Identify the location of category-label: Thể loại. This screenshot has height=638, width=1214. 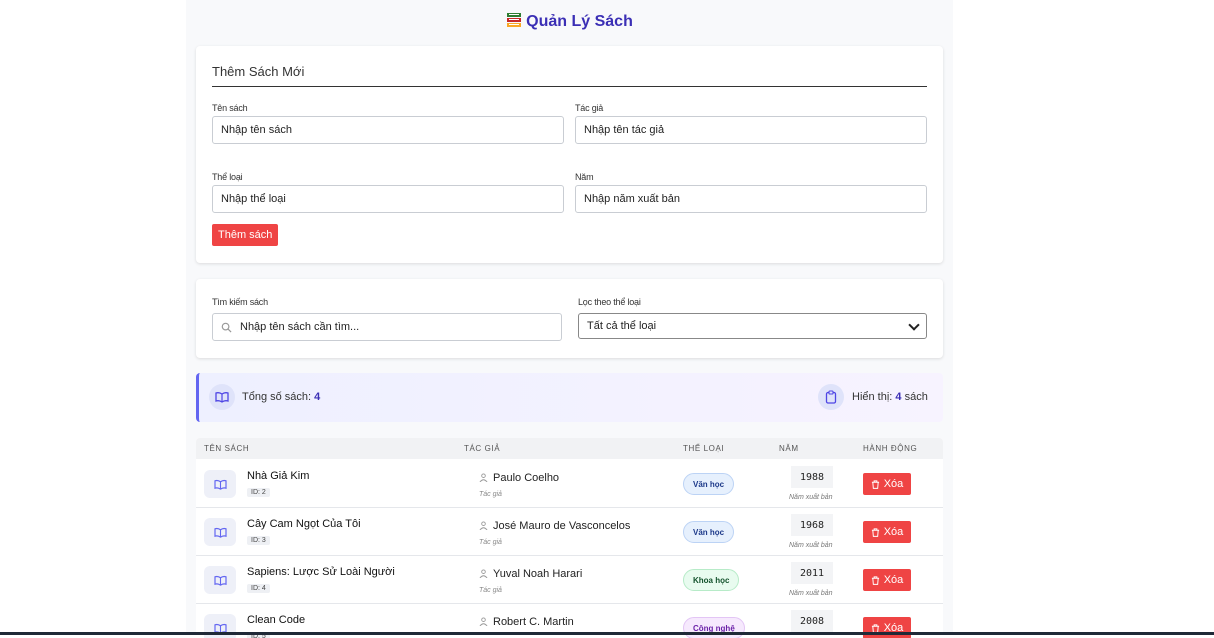
(227, 177).